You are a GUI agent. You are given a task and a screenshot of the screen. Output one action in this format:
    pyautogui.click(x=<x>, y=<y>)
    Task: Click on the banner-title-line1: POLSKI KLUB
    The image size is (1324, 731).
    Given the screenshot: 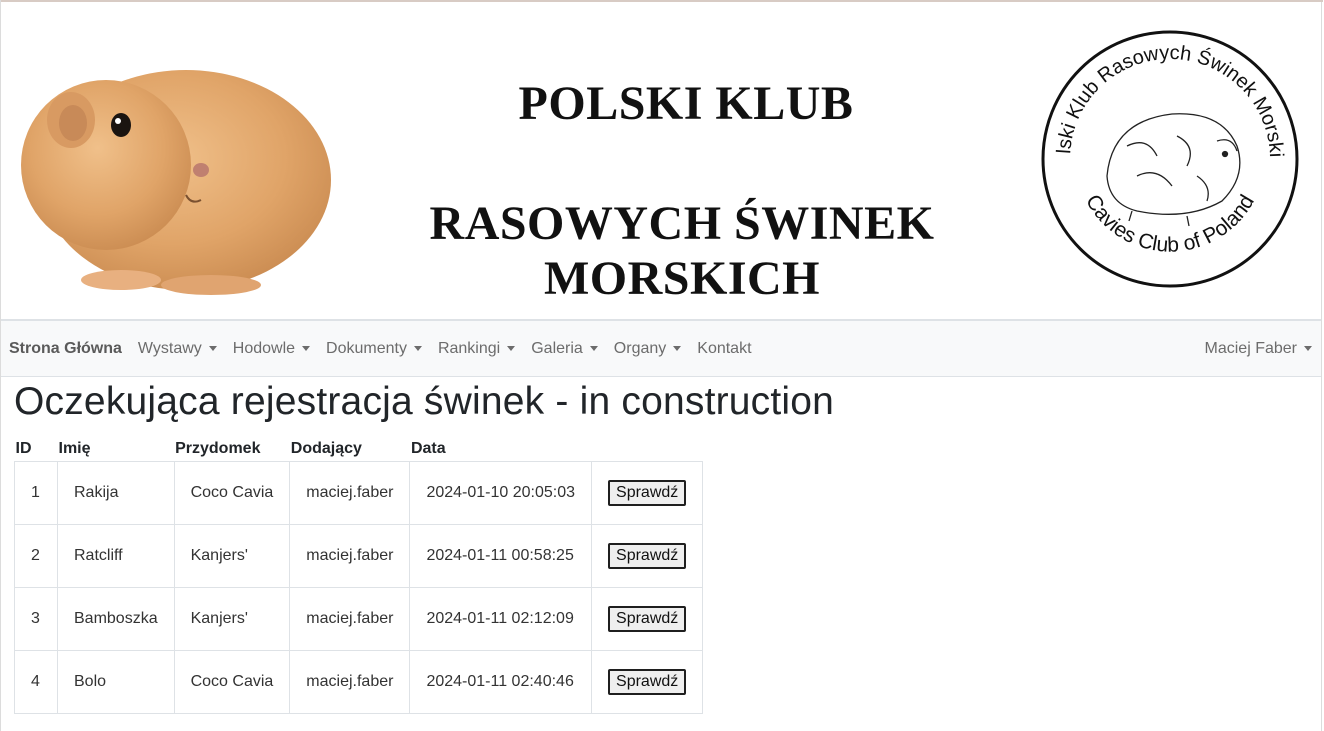 What is the action you would take?
    pyautogui.click(x=686, y=103)
    